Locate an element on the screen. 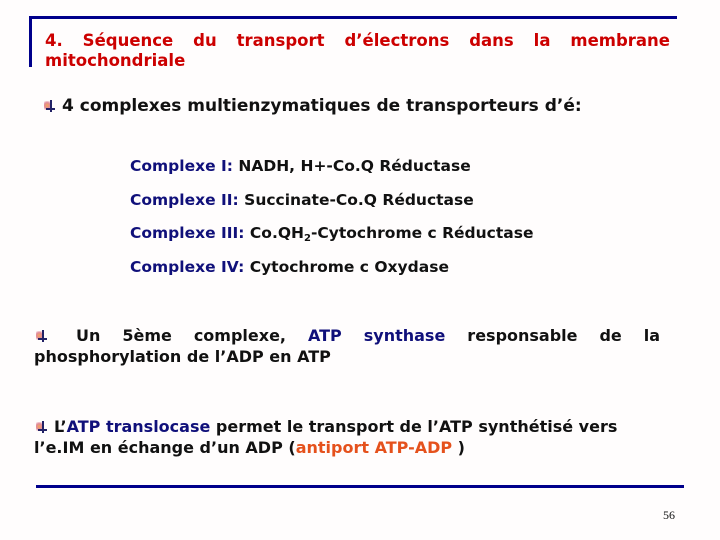 The height and width of the screenshot is (540, 720). translocase-text-pre: L’ is located at coordinates (60, 426).